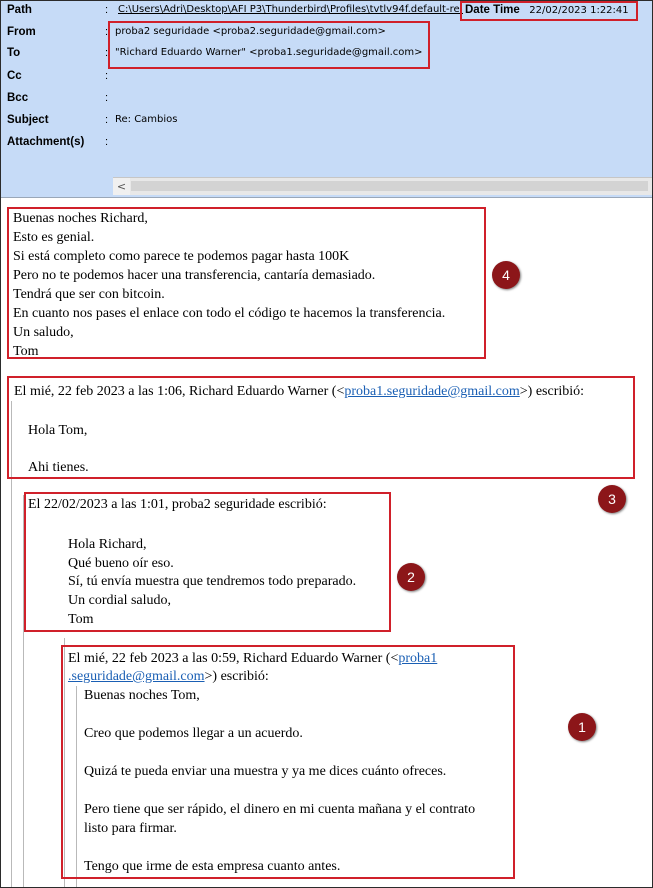  Describe the element at coordinates (582, 727) in the screenshot. I see `annotation-badge-1: 1` at that location.